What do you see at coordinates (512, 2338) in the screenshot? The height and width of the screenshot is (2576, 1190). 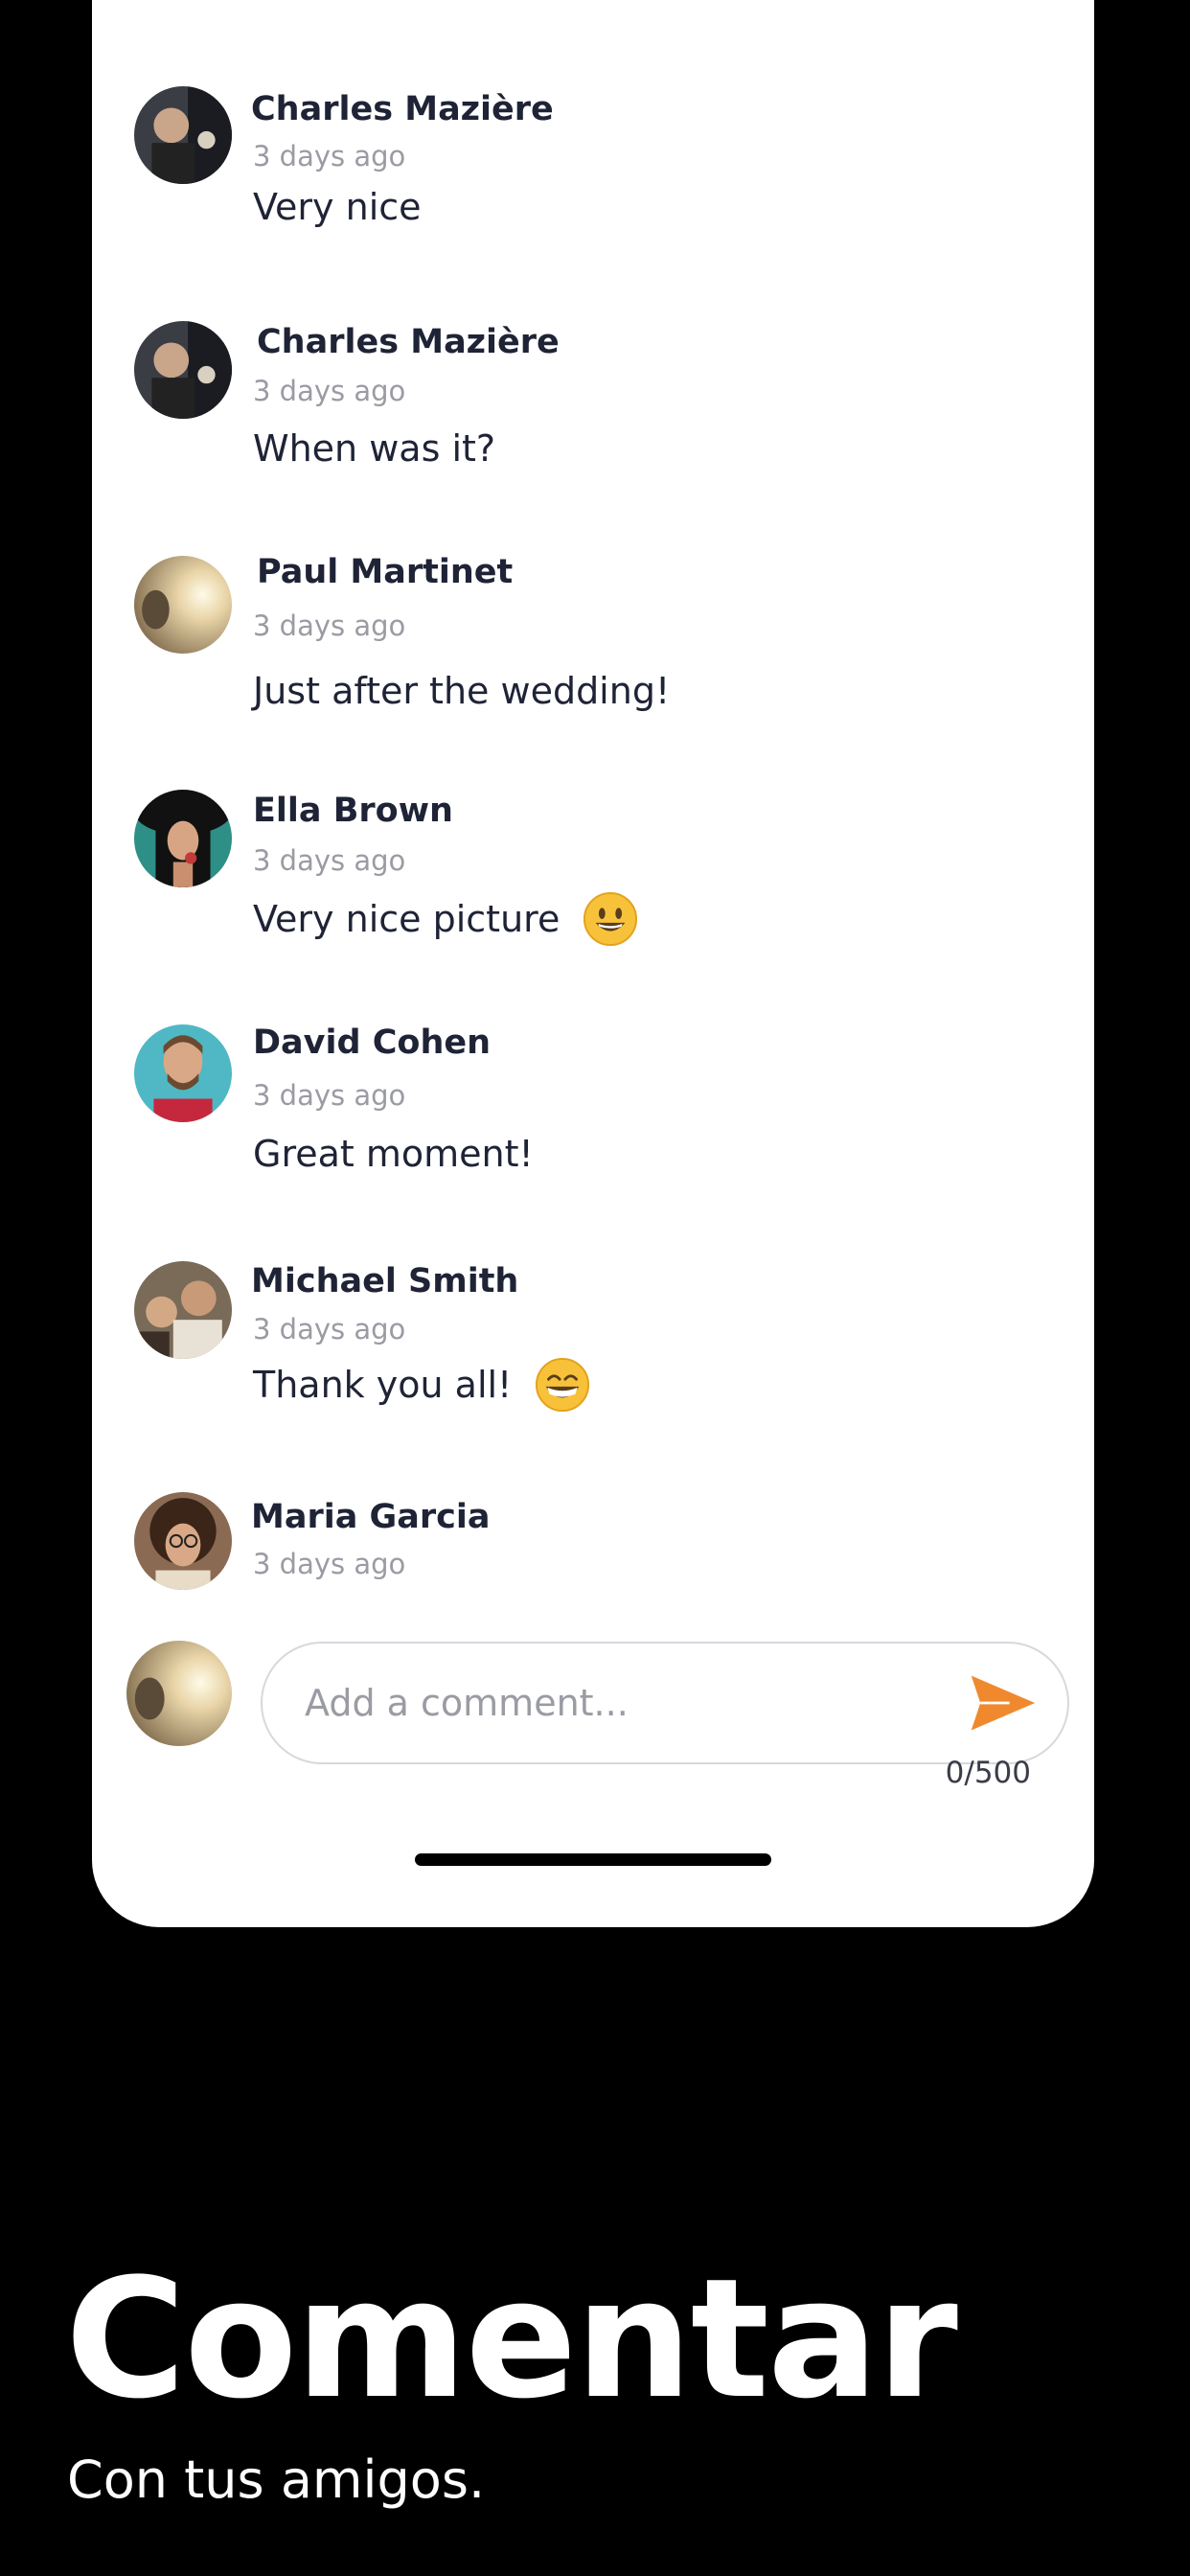 I see `promo-headline: Comentar` at bounding box center [512, 2338].